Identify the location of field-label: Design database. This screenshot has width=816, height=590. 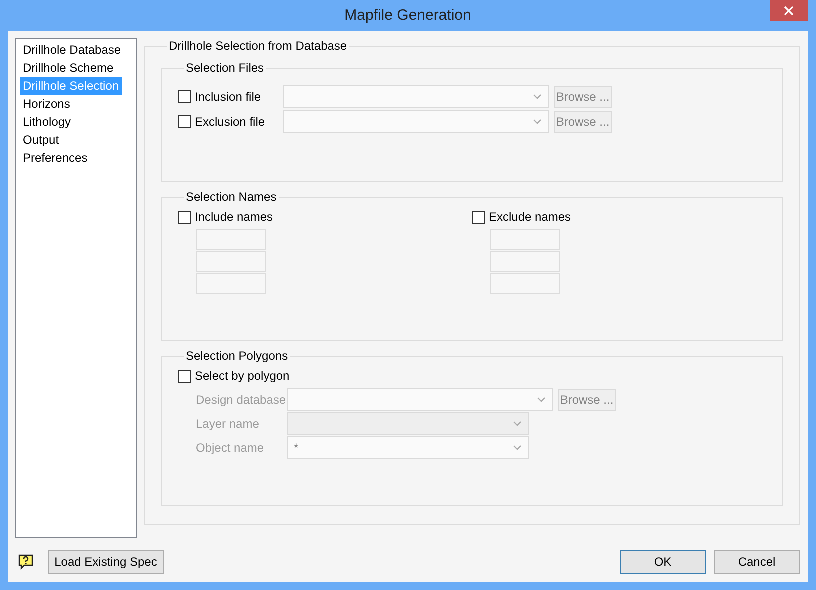
(241, 399).